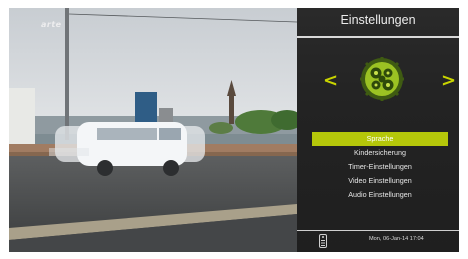 The width and height of the screenshot is (468, 259). Describe the element at coordinates (378, 37) in the screenshot. I see `title-divider` at that location.